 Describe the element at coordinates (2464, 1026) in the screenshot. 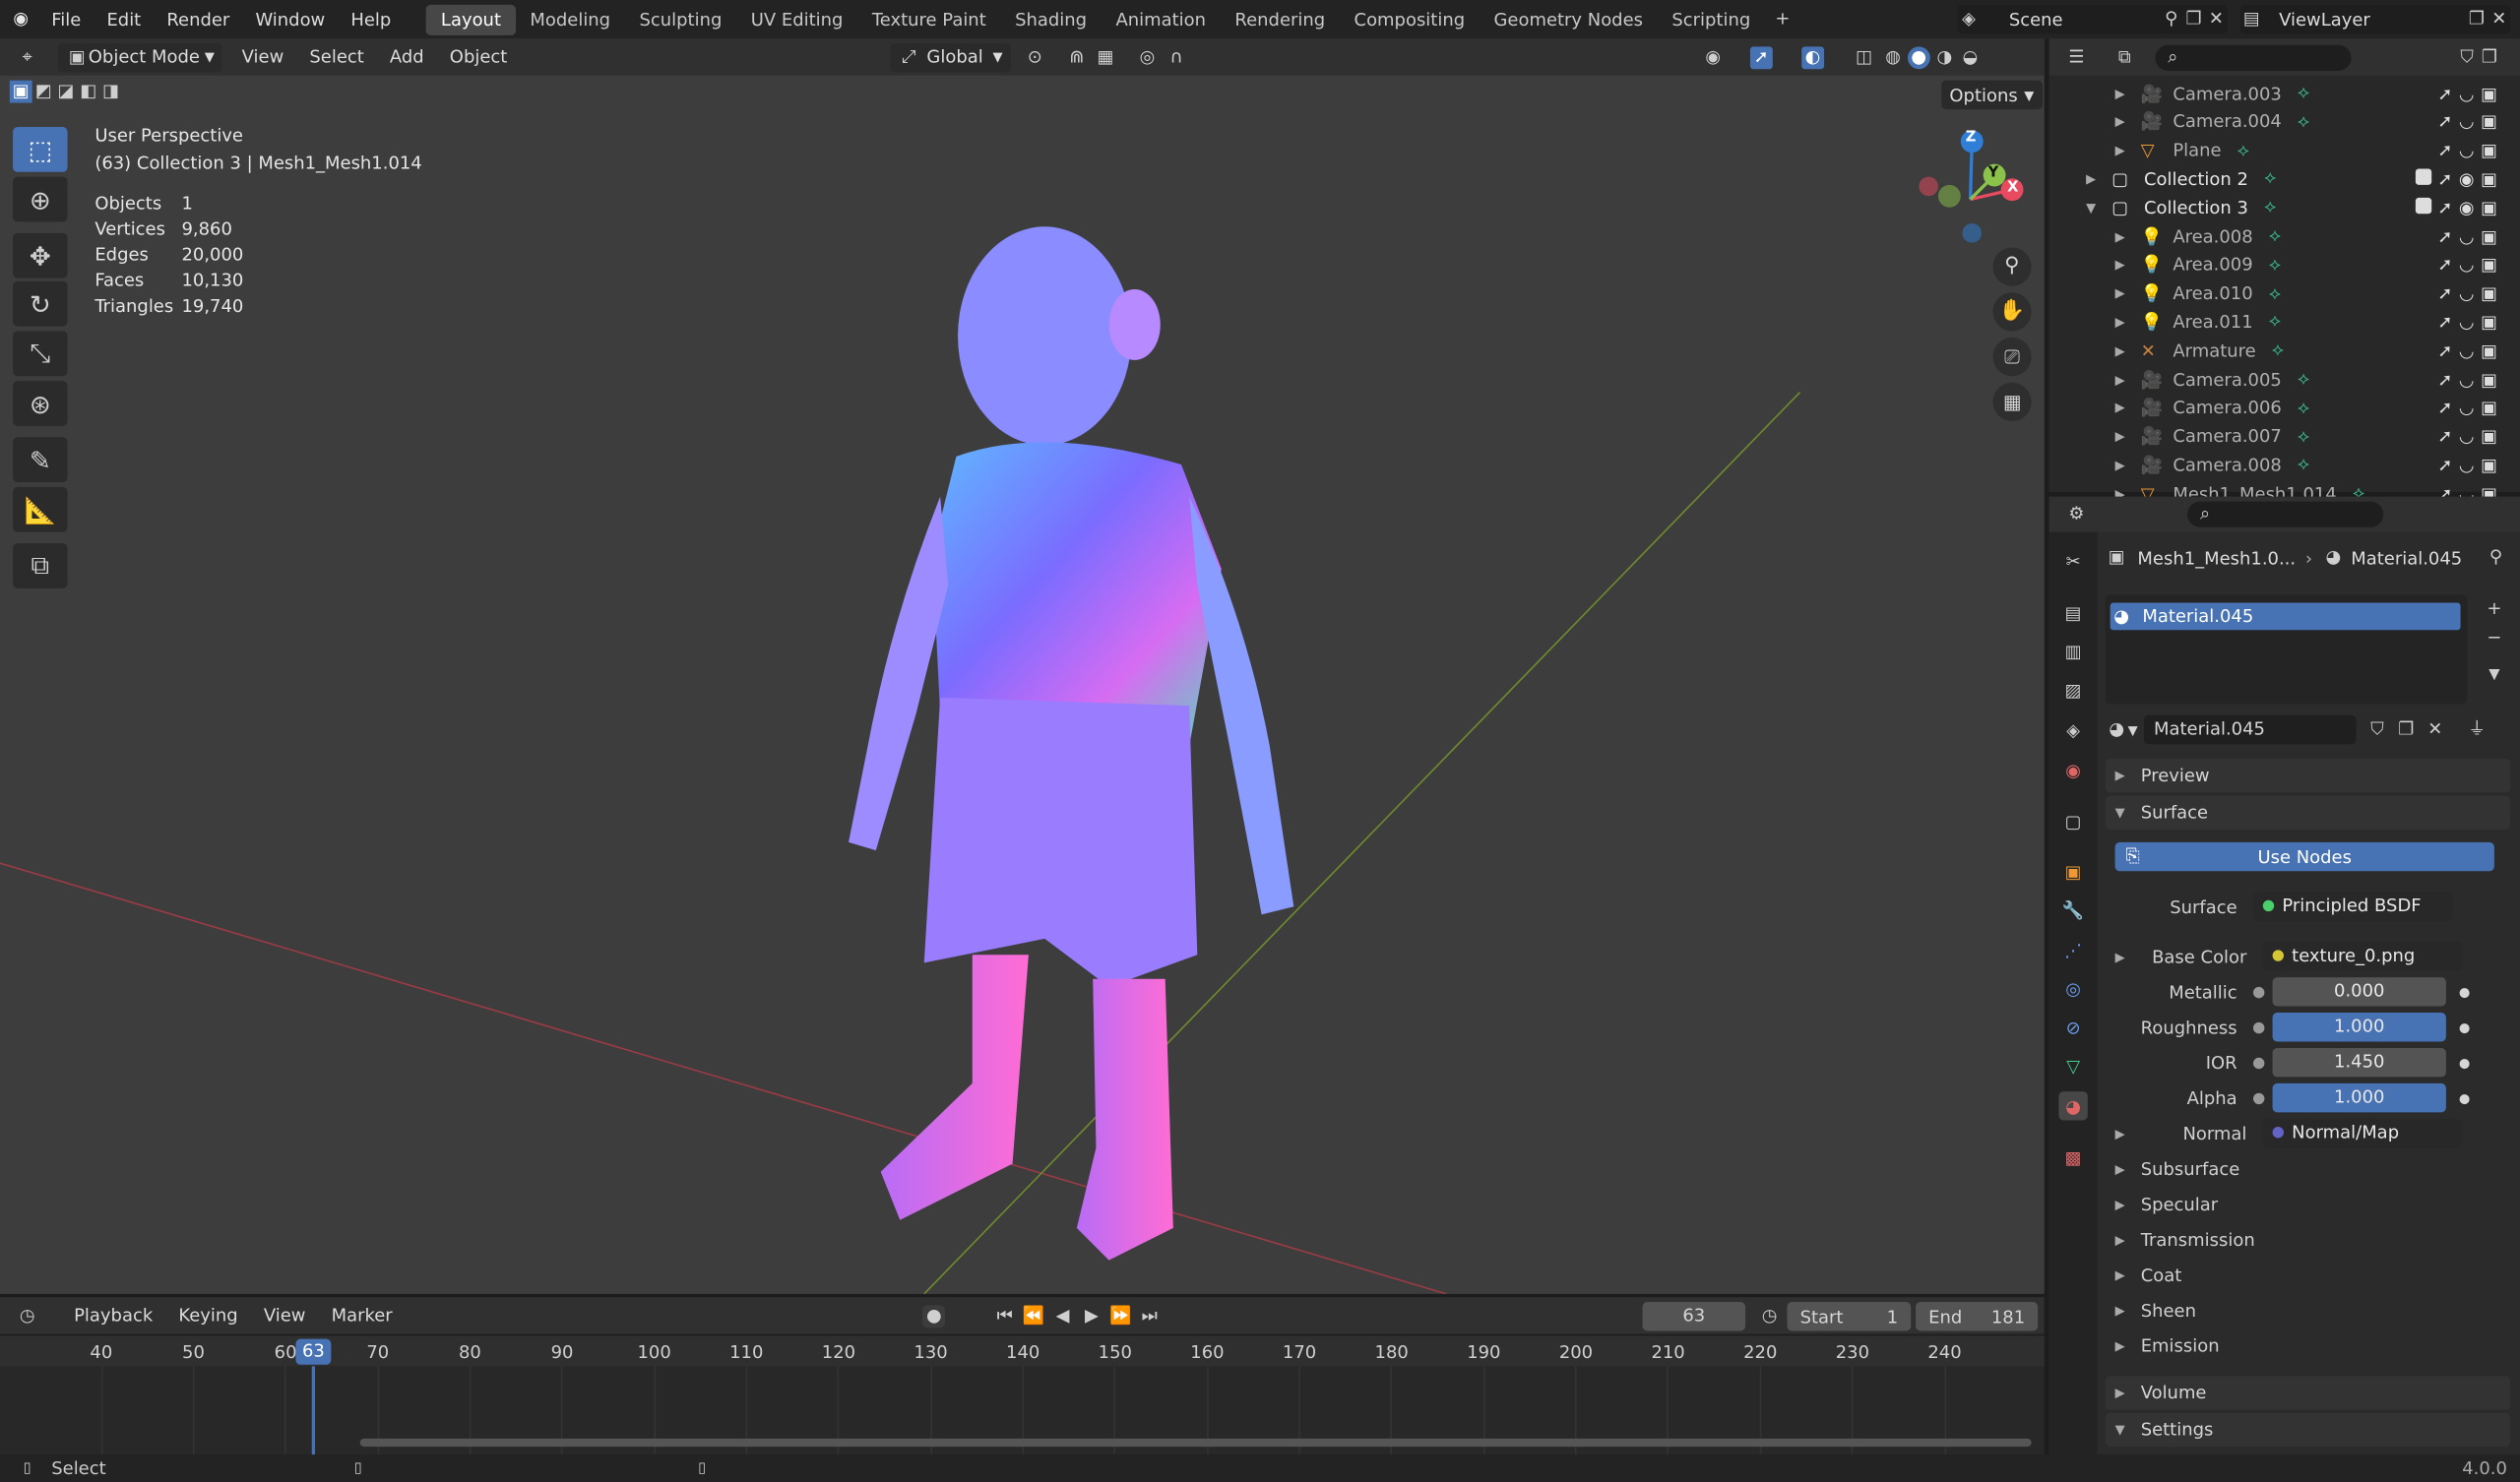

I see `roughness-keyframe-icon: ●` at that location.